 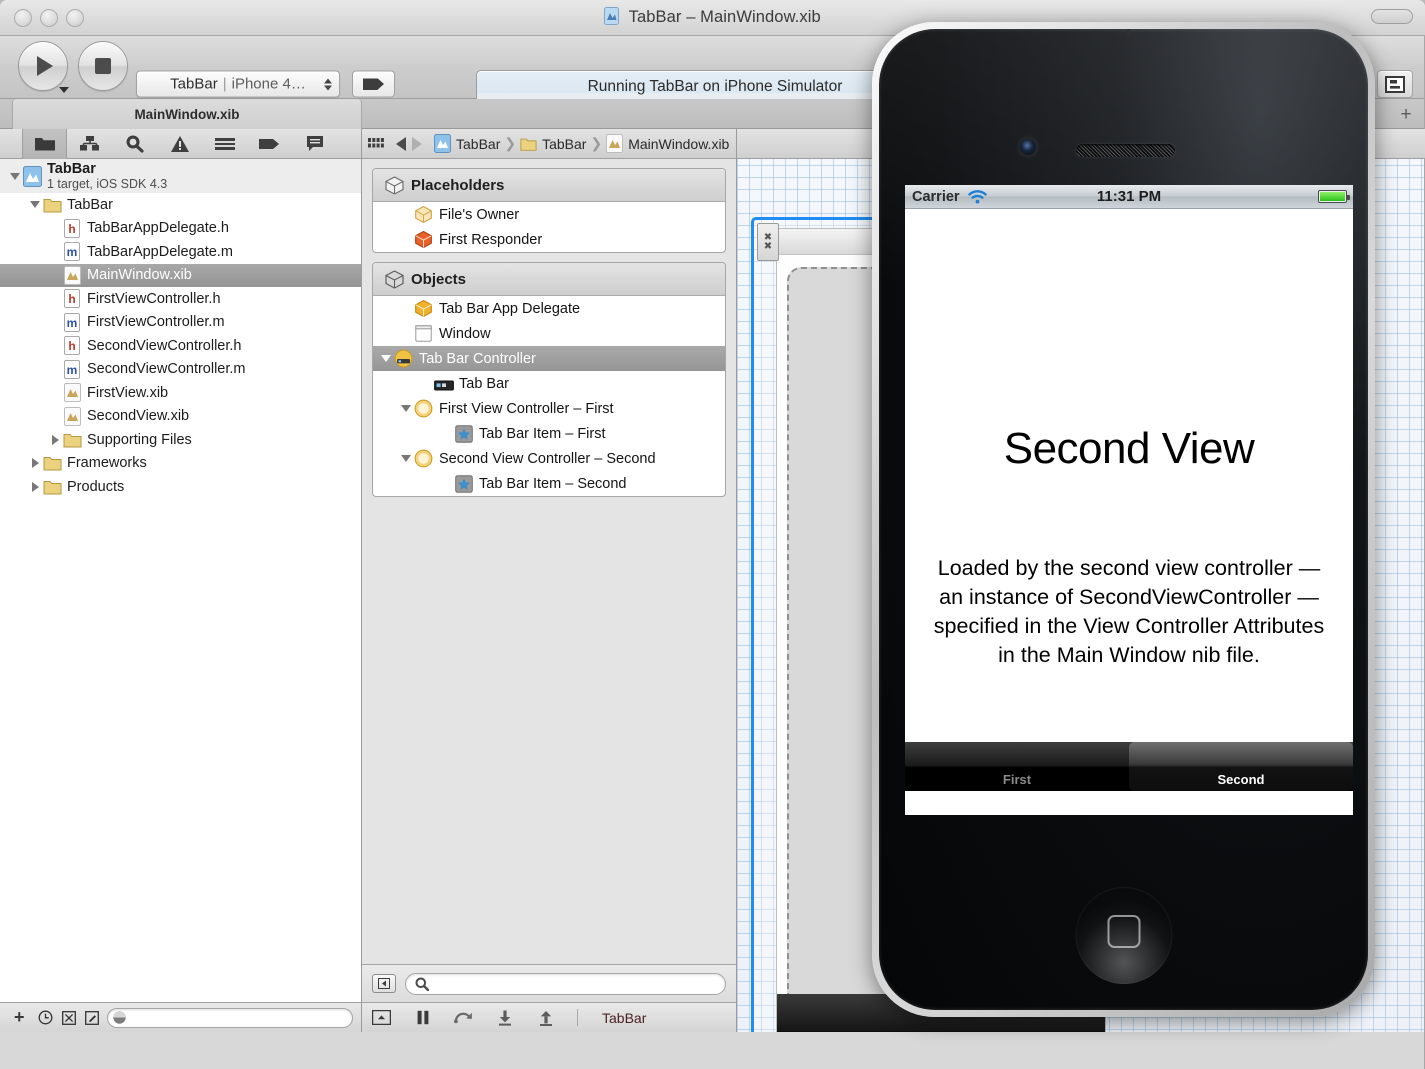 What do you see at coordinates (139, 439) in the screenshot?
I see `file-tree-row-label: Supporting Files` at bounding box center [139, 439].